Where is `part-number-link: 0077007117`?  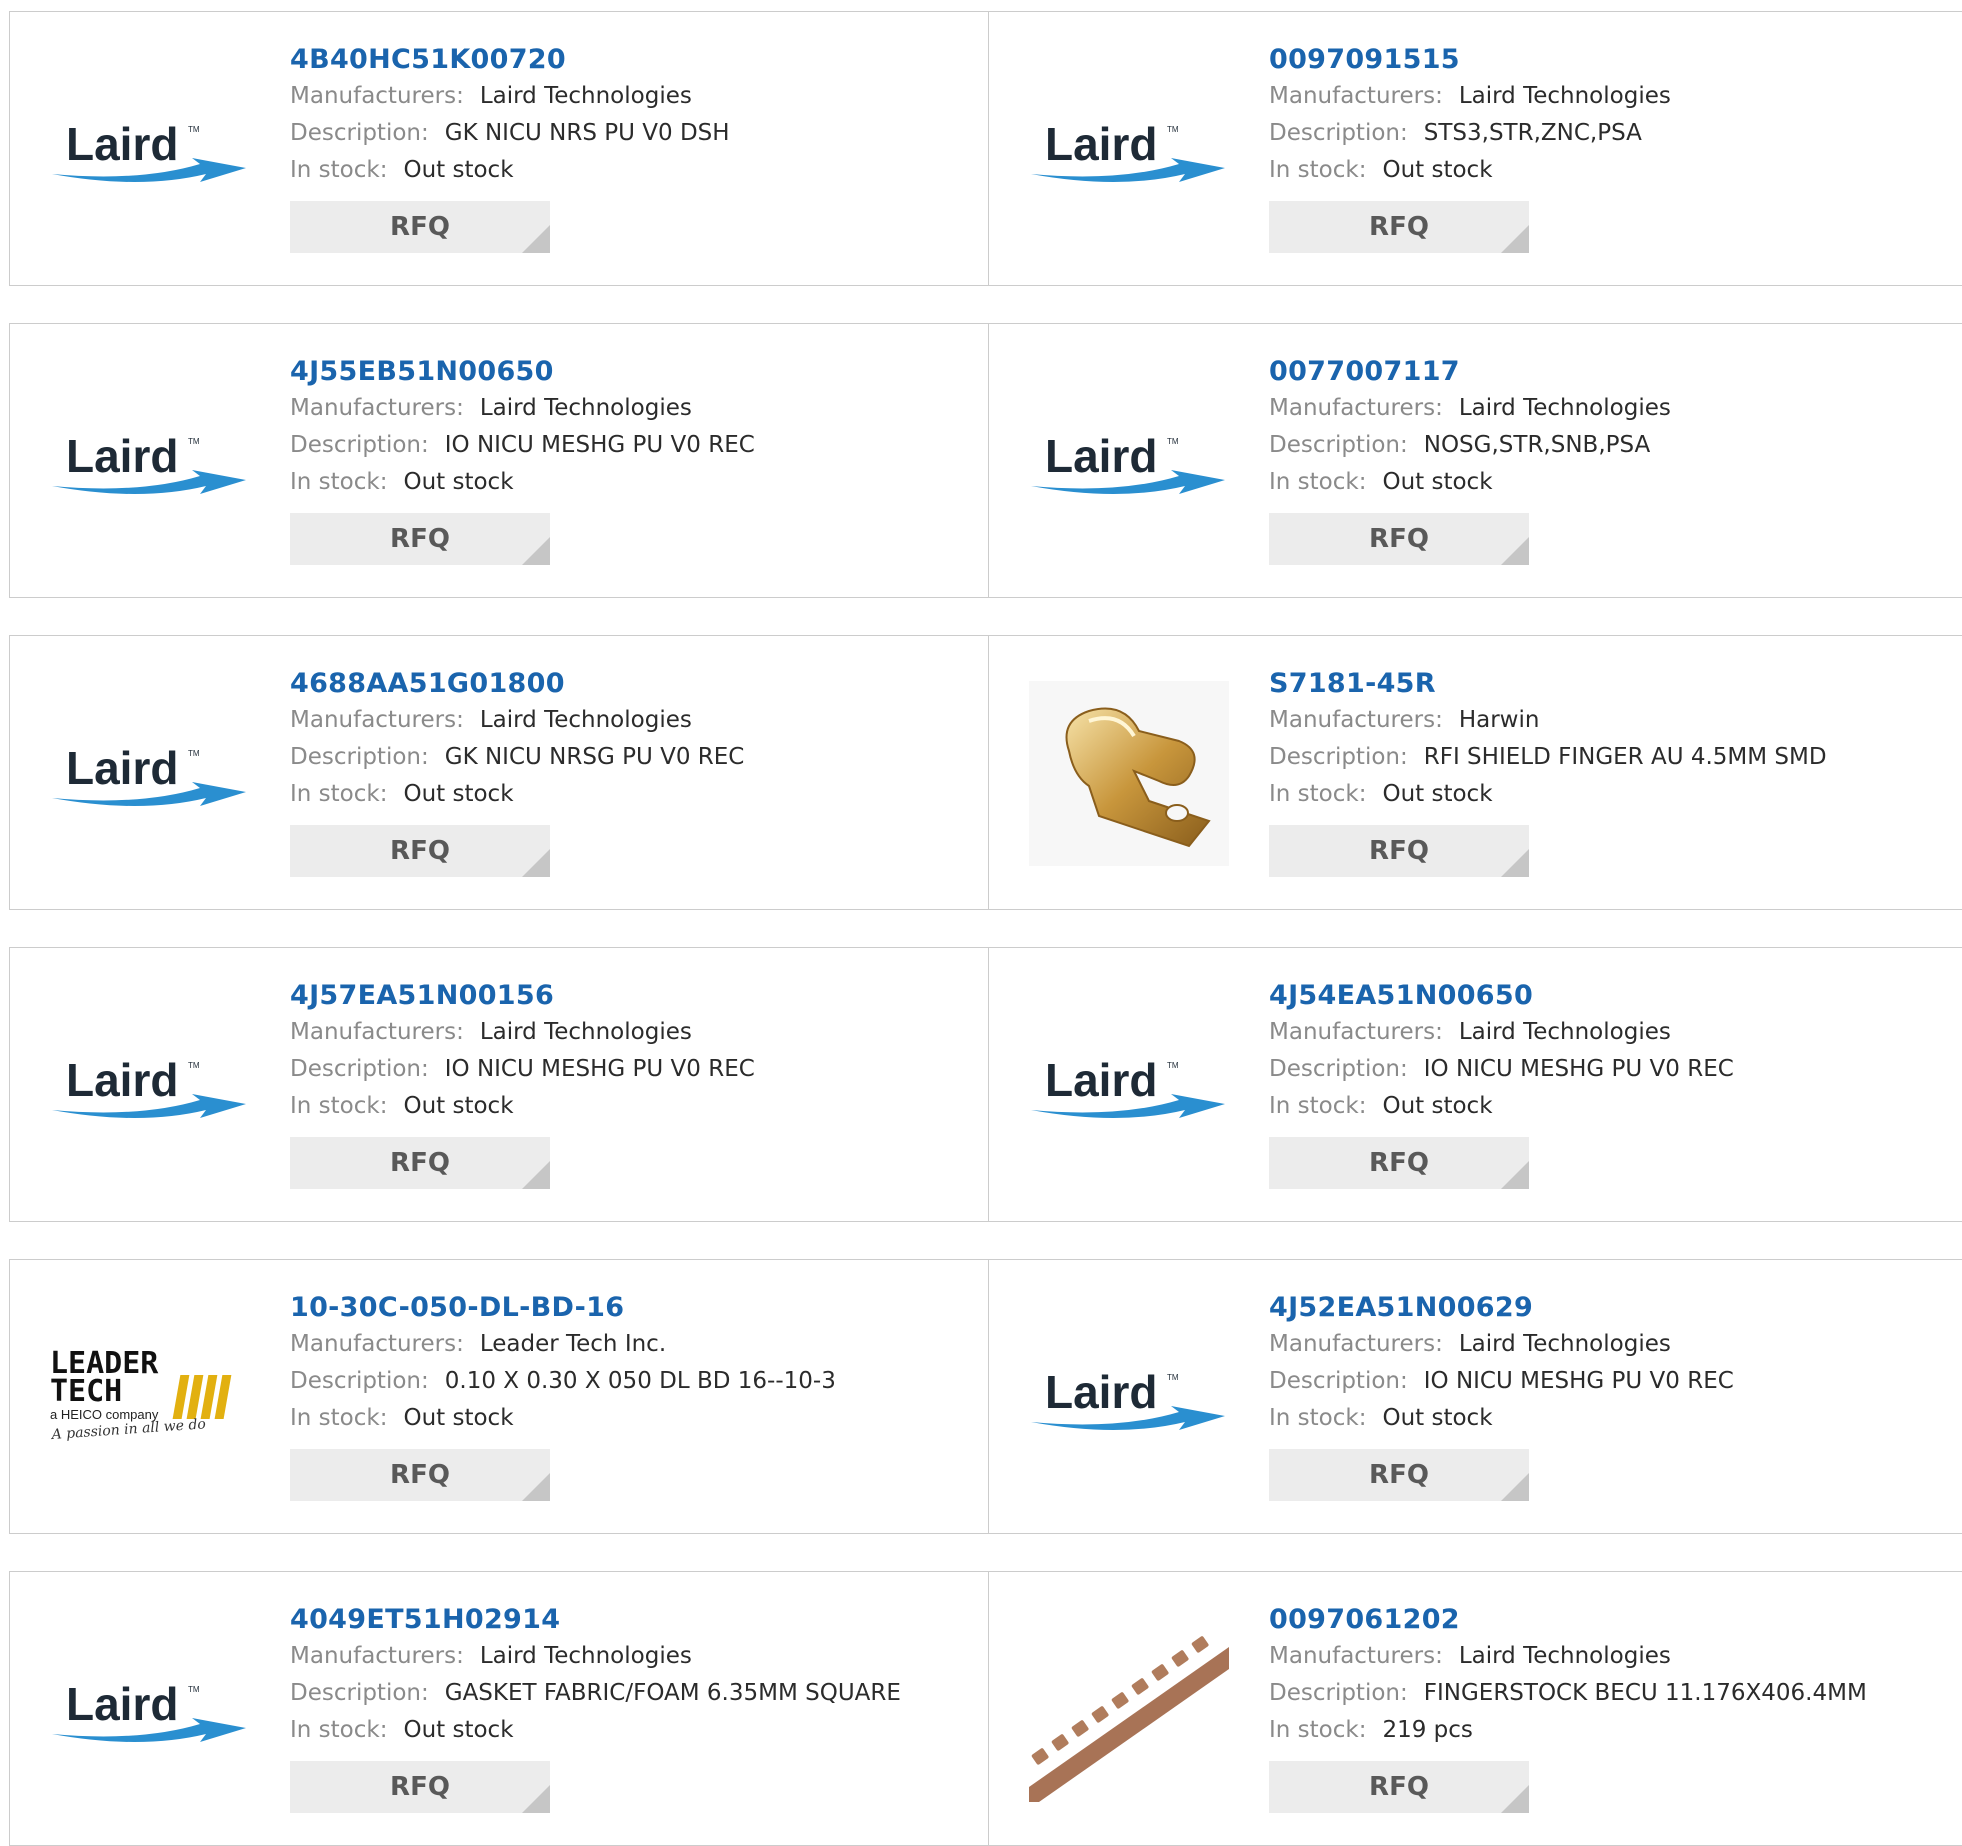 part-number-link: 0077007117 is located at coordinates (1615, 372).